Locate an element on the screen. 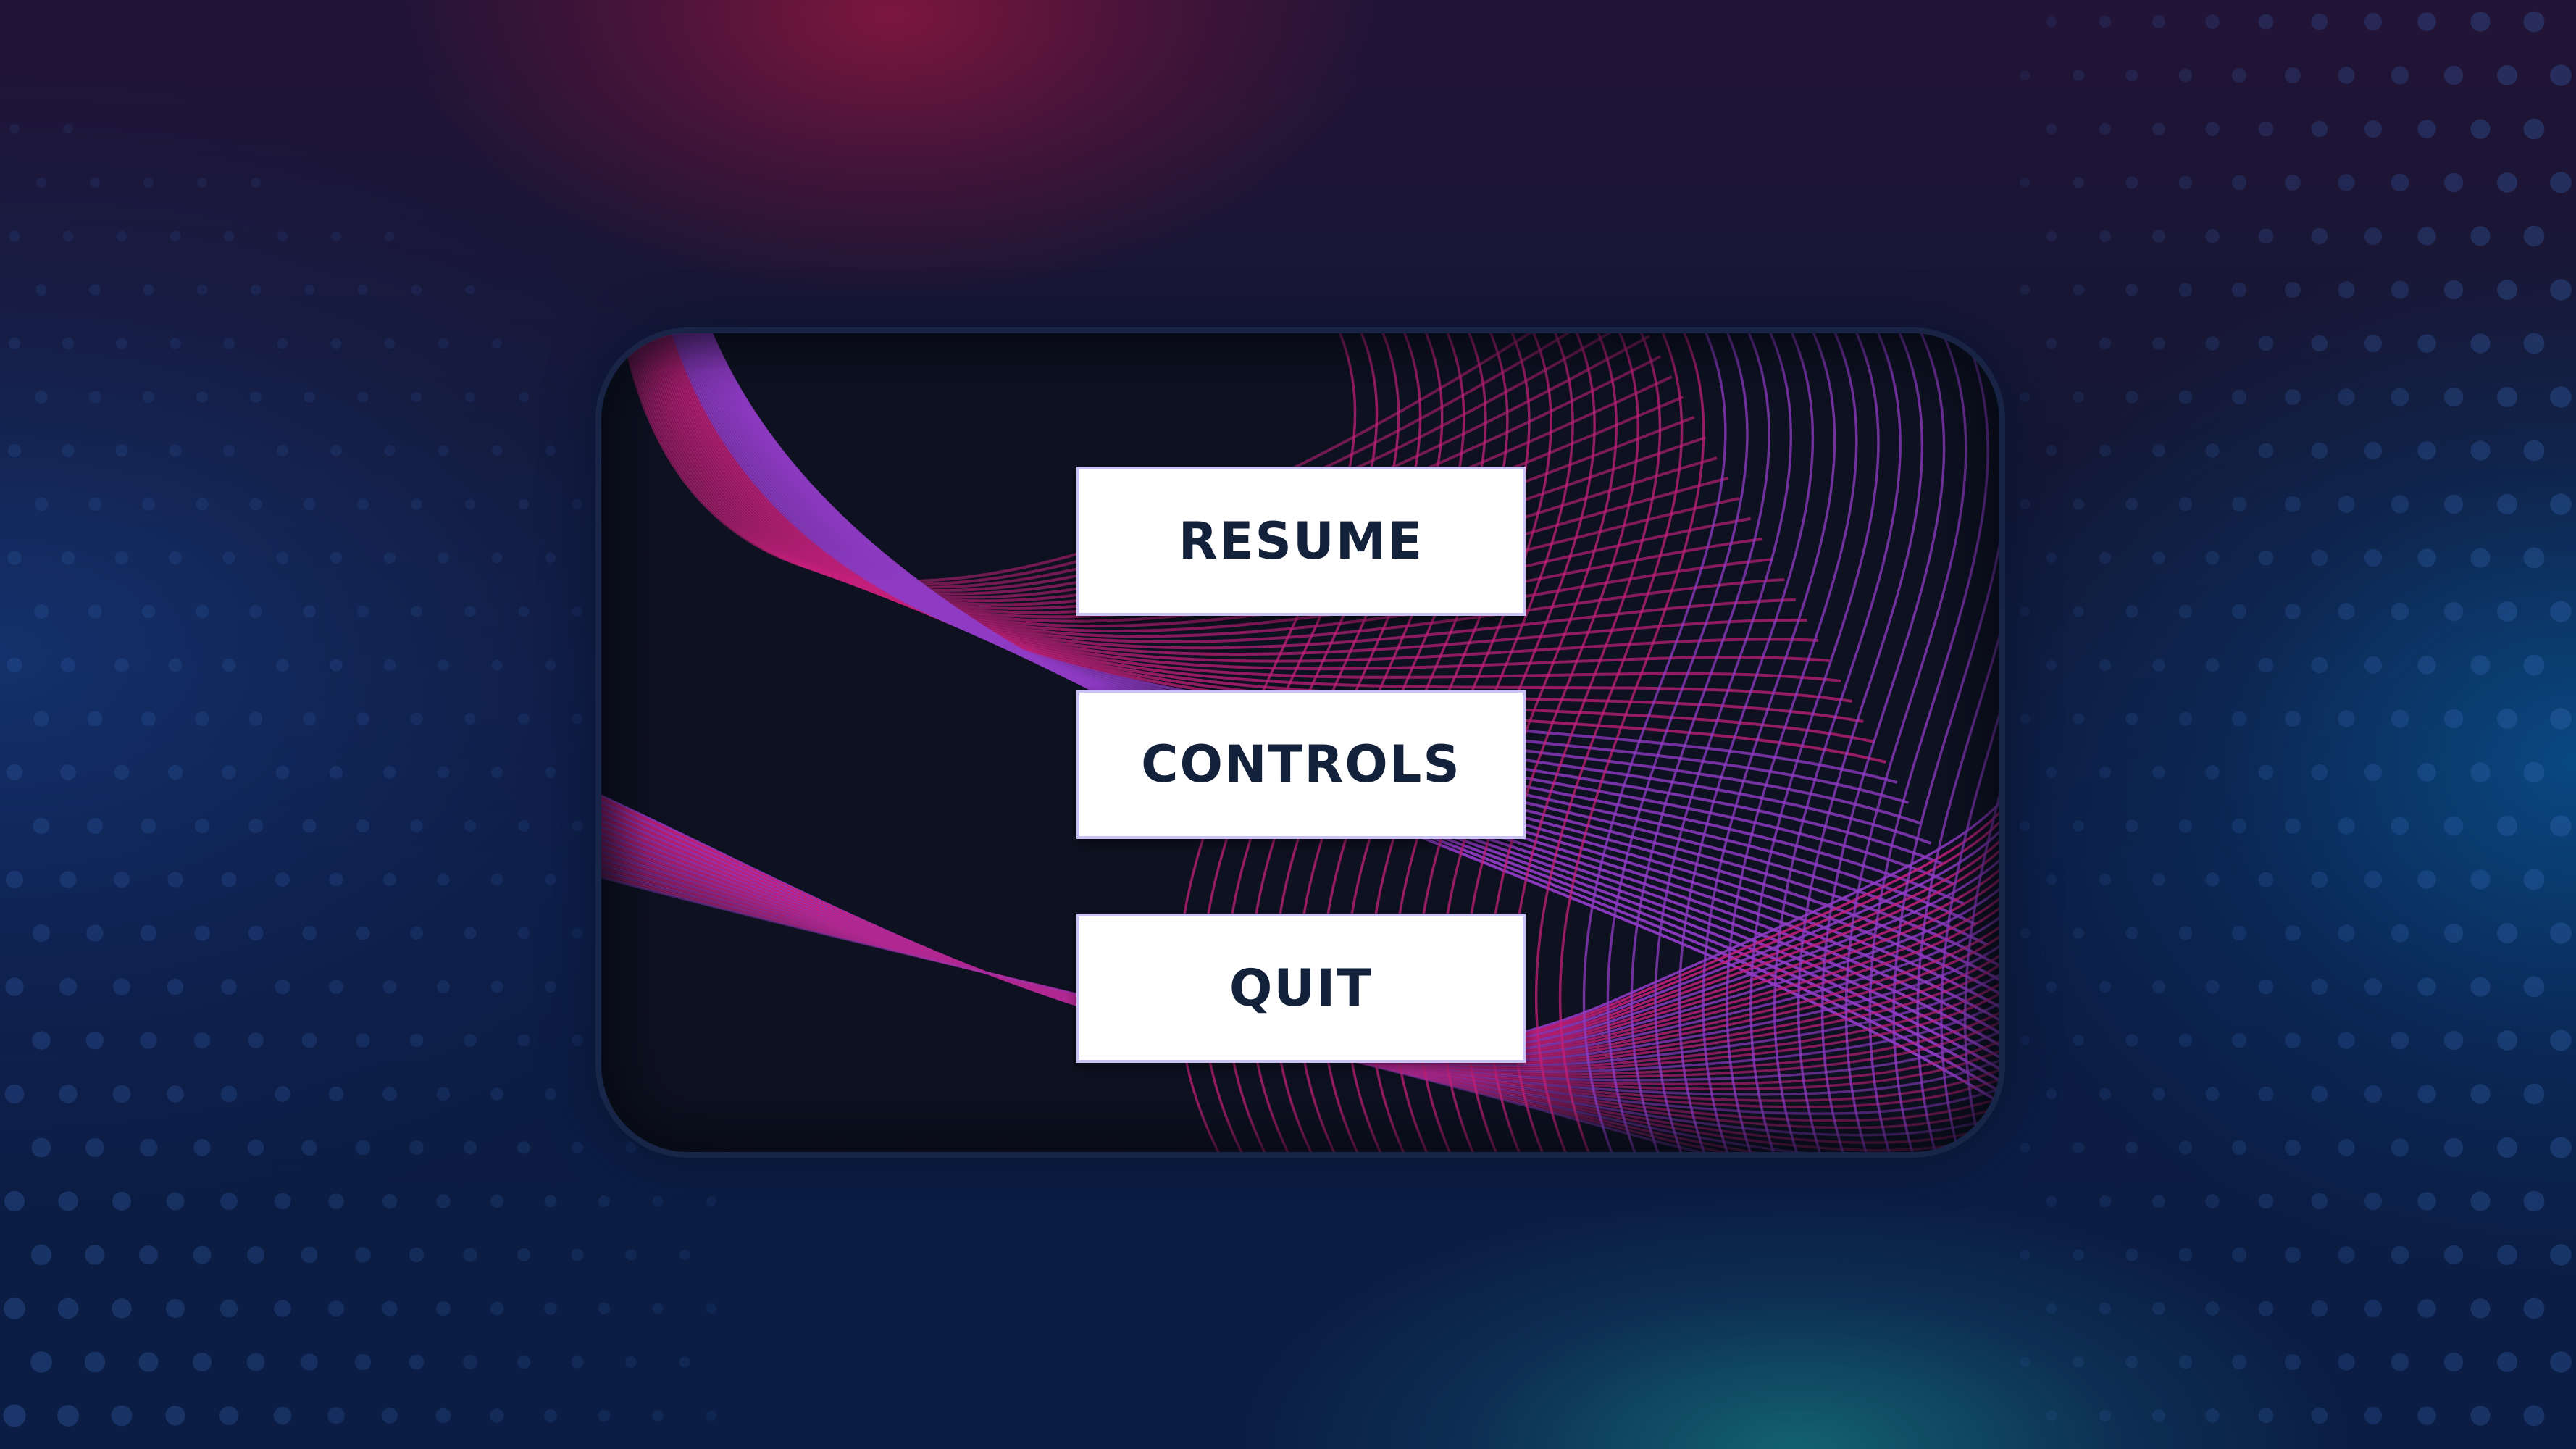 The height and width of the screenshot is (1449, 2576). resume-button-label: RESUME is located at coordinates (1301, 541).